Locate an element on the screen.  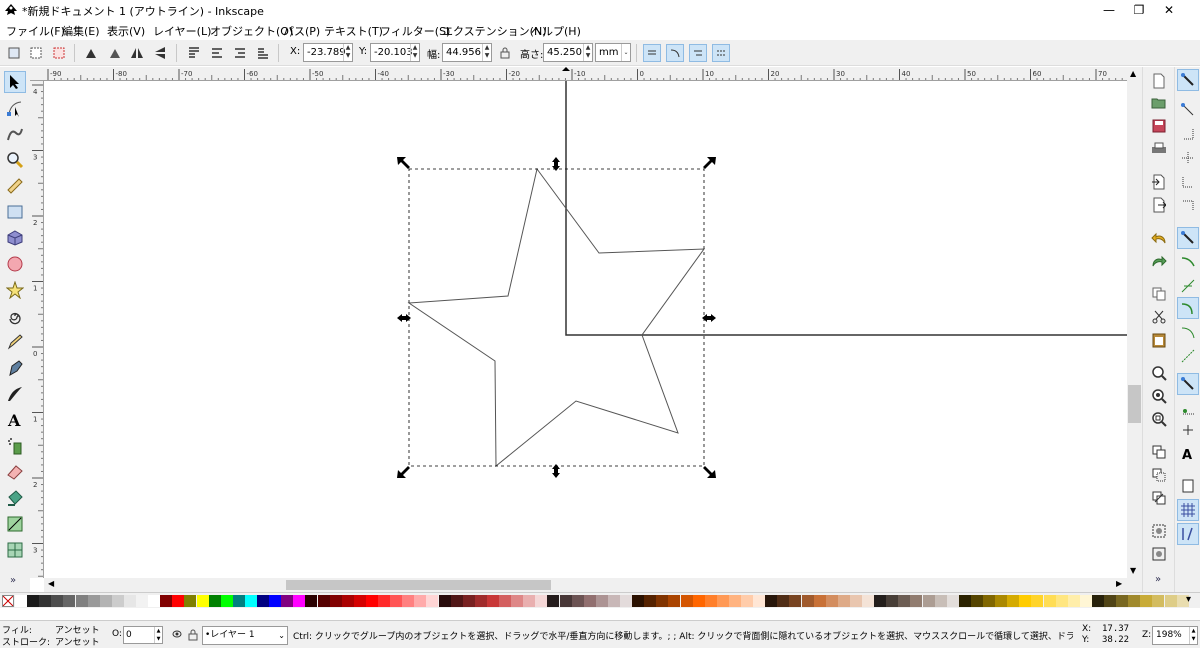
eraser-tool-icon is located at coordinates (15, 472).